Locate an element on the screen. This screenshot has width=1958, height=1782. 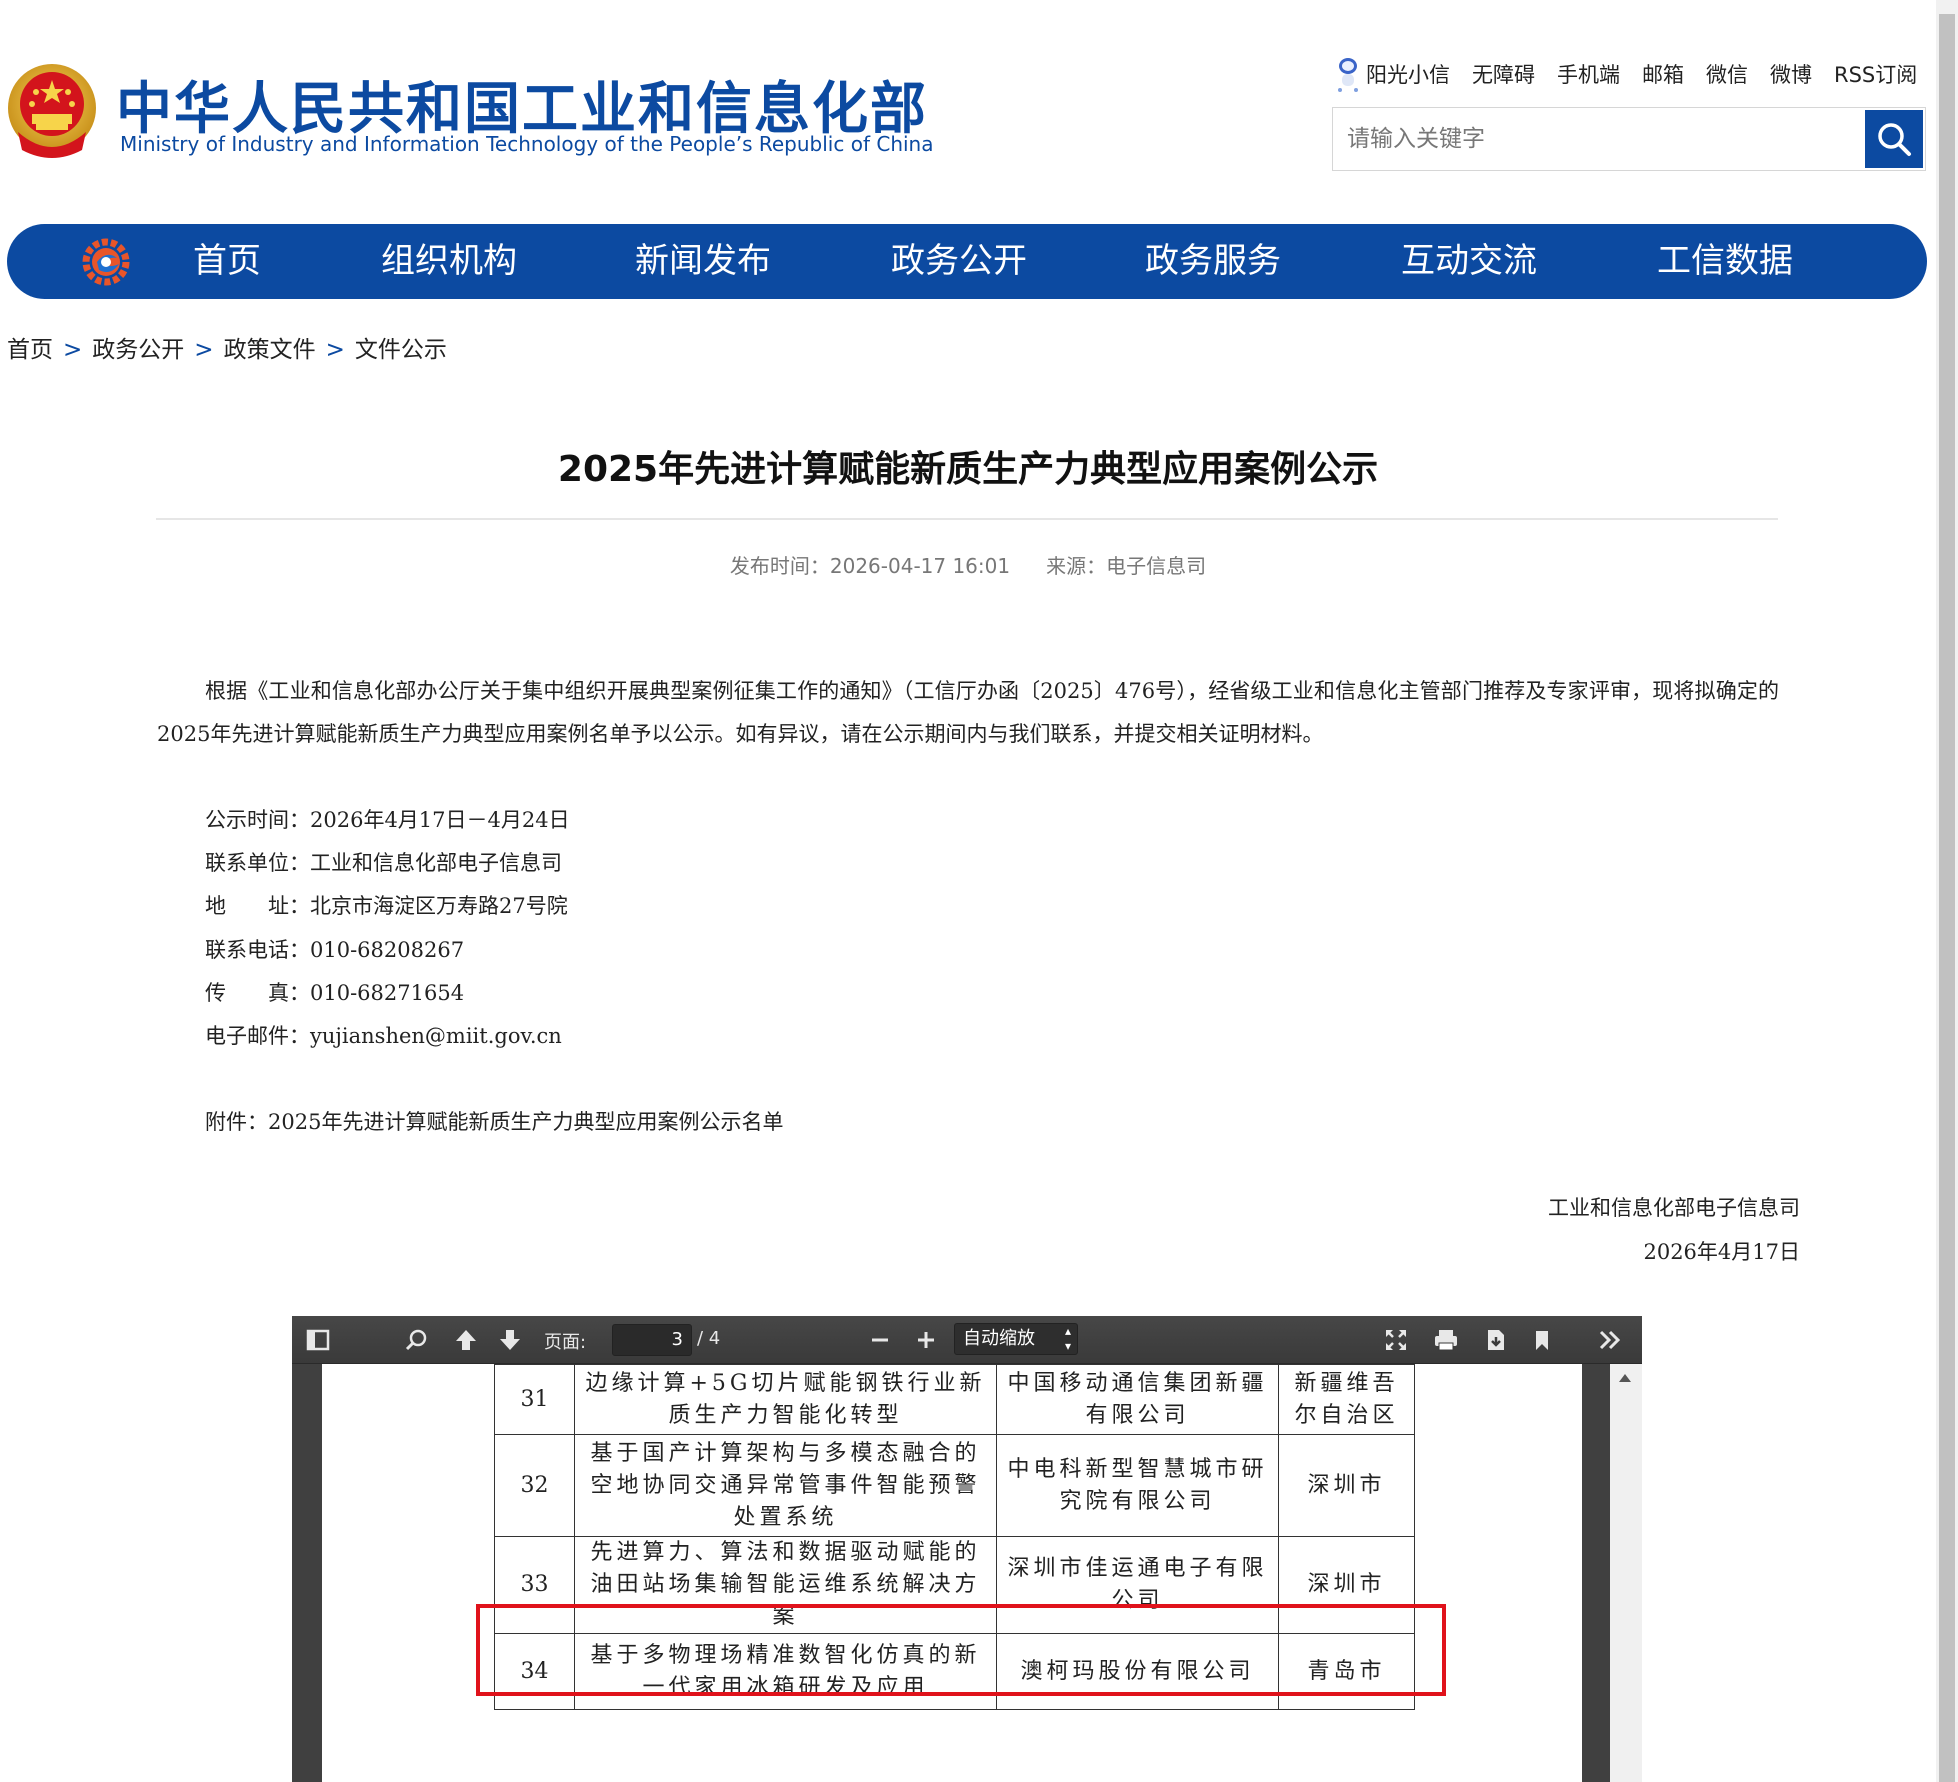
top-link-mobile: 手机端 is located at coordinates (1588, 74).